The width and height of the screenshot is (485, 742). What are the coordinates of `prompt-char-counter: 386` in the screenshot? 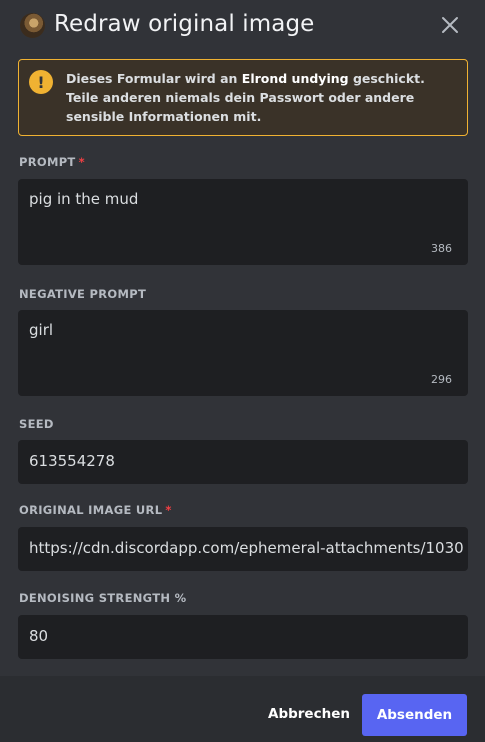 It's located at (441, 248).